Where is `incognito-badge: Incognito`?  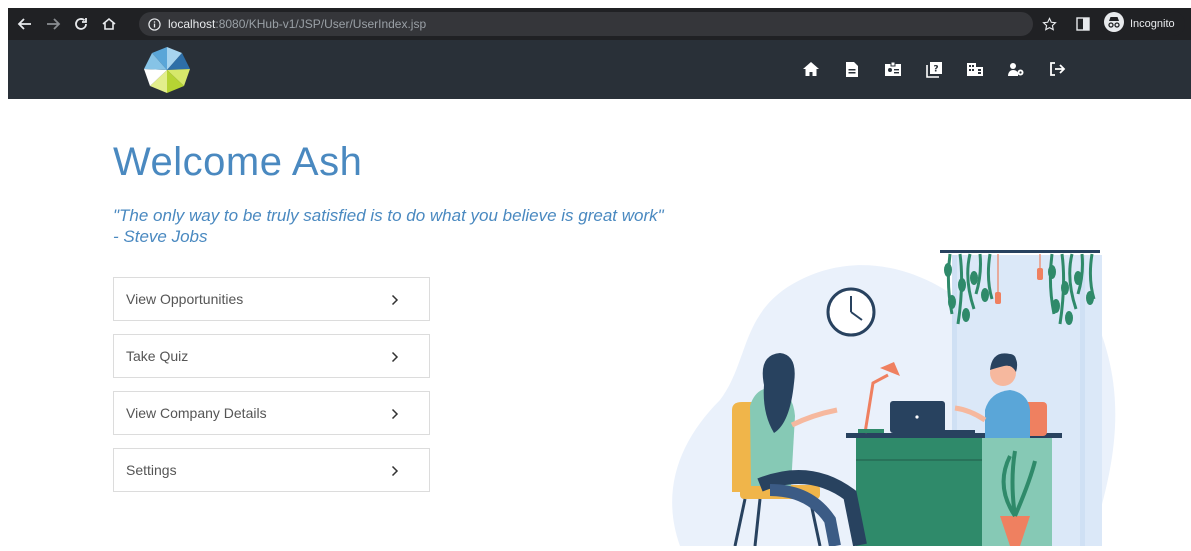
incognito-badge: Incognito is located at coordinates (1142, 24).